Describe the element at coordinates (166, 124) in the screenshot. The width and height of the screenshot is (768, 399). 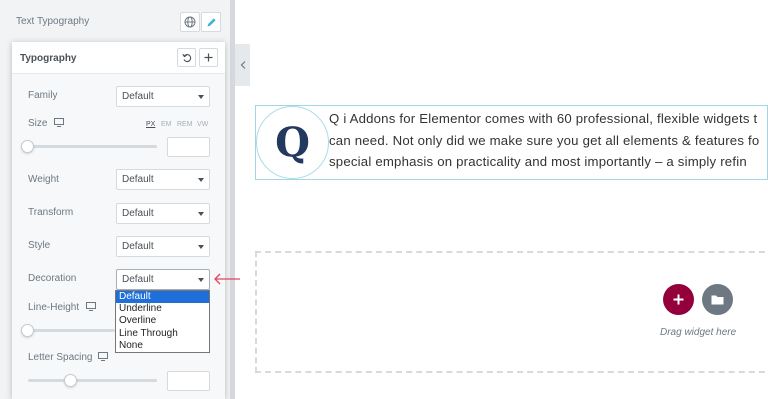
I see `unit-em: EM` at that location.